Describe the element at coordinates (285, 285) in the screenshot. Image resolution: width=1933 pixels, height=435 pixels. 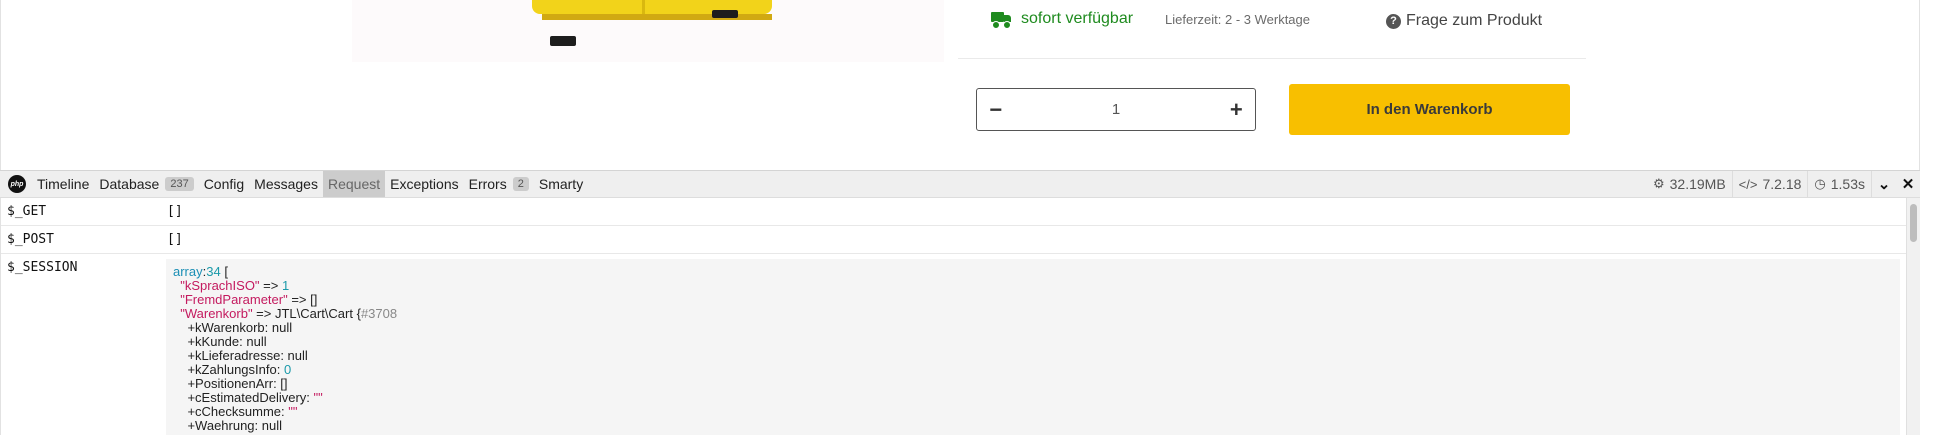
I see `dump-value: 1` at that location.